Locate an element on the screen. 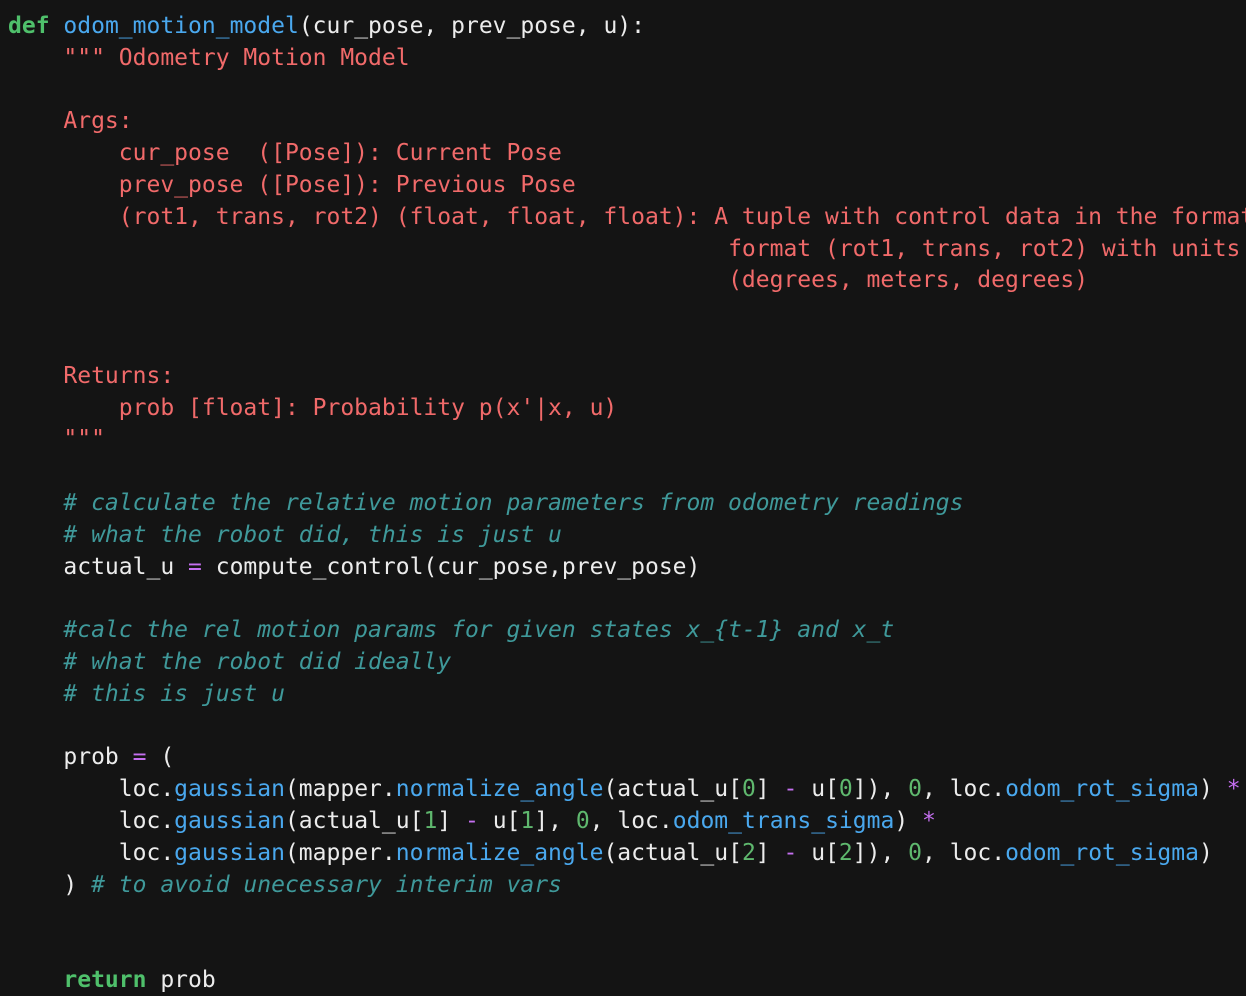 This screenshot has height=996, width=1246. function-name-token: odom_motion_model is located at coordinates (181, 26).